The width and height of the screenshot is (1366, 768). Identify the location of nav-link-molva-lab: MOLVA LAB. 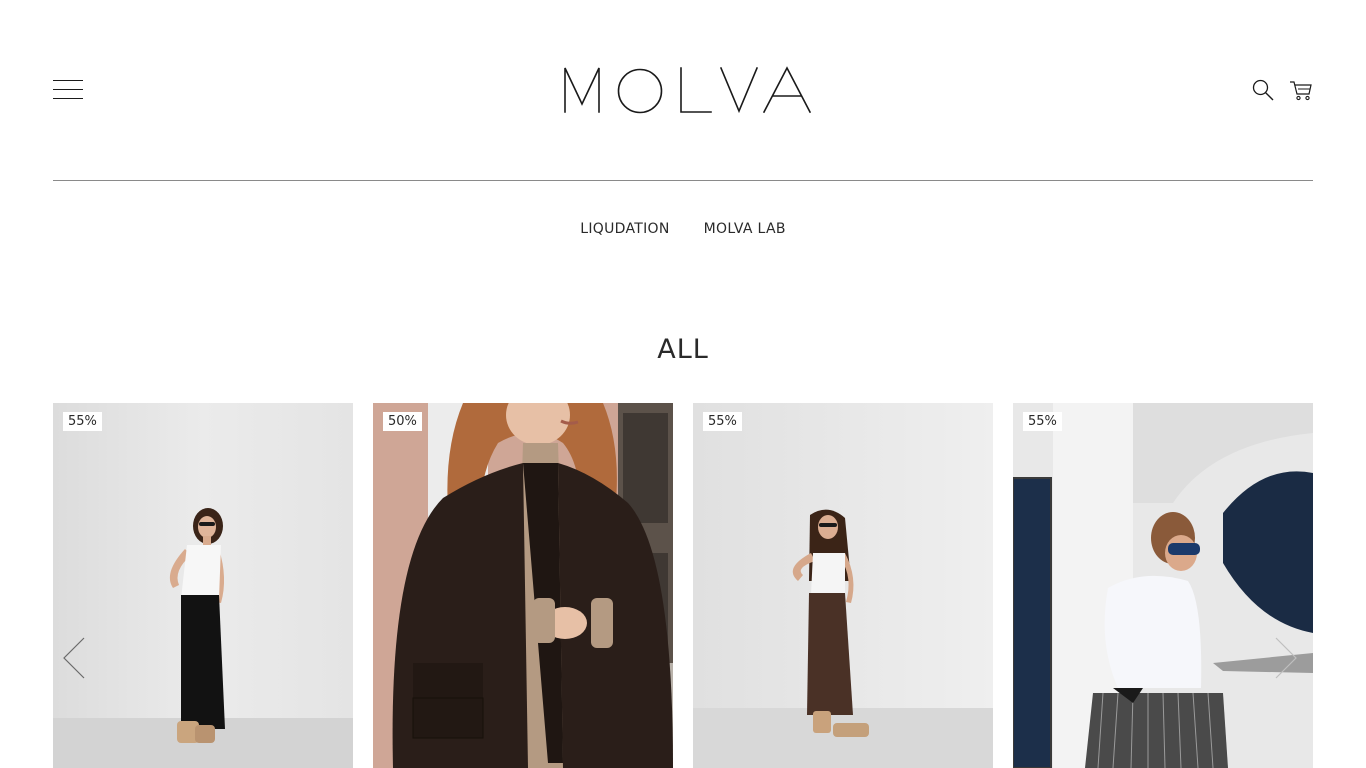
(745, 229).